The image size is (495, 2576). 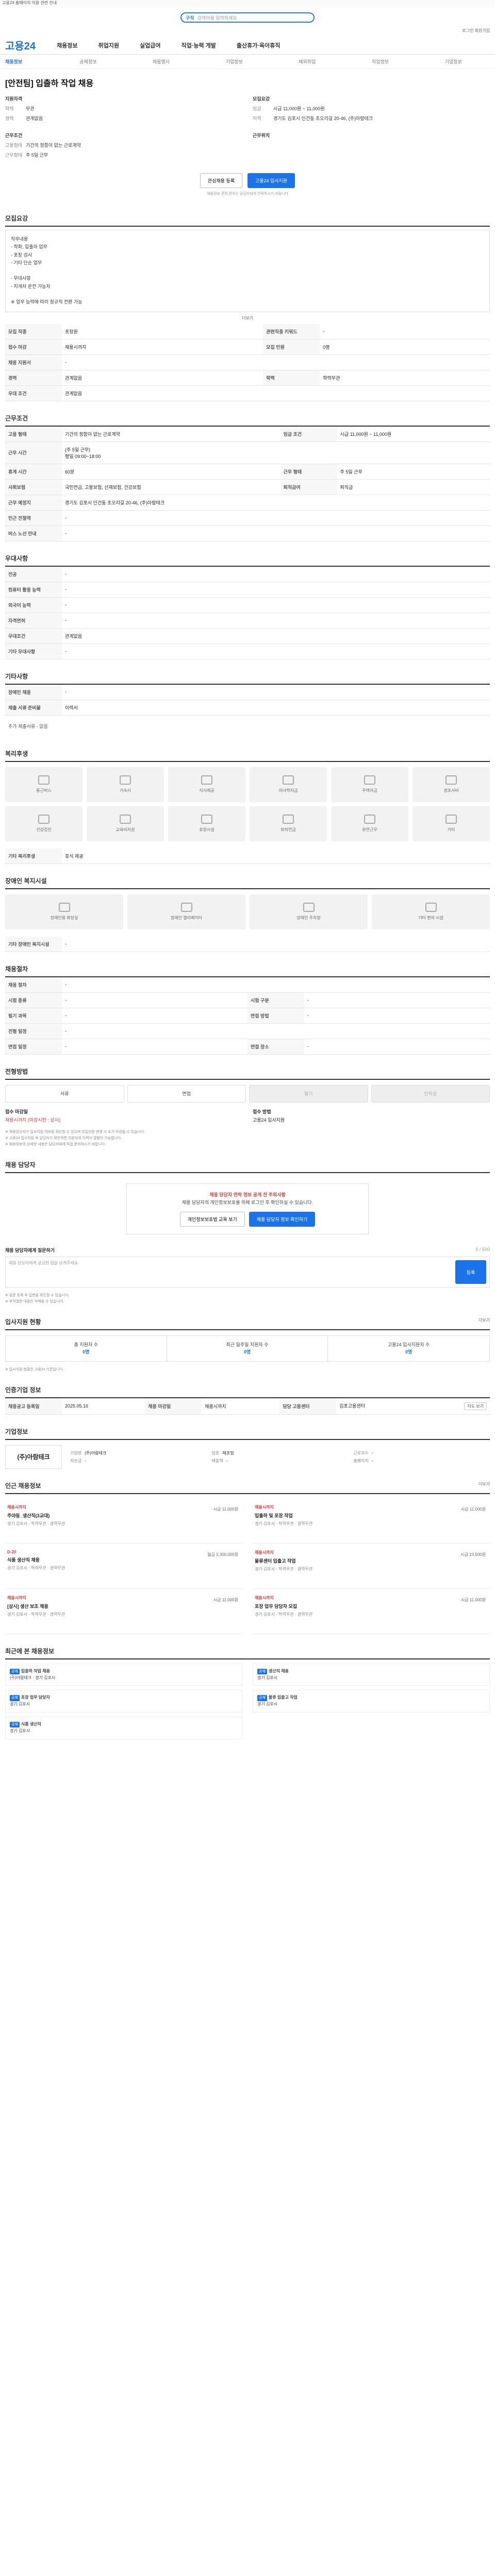 What do you see at coordinates (64, 1093) in the screenshot?
I see `process-step-document: 서류` at bounding box center [64, 1093].